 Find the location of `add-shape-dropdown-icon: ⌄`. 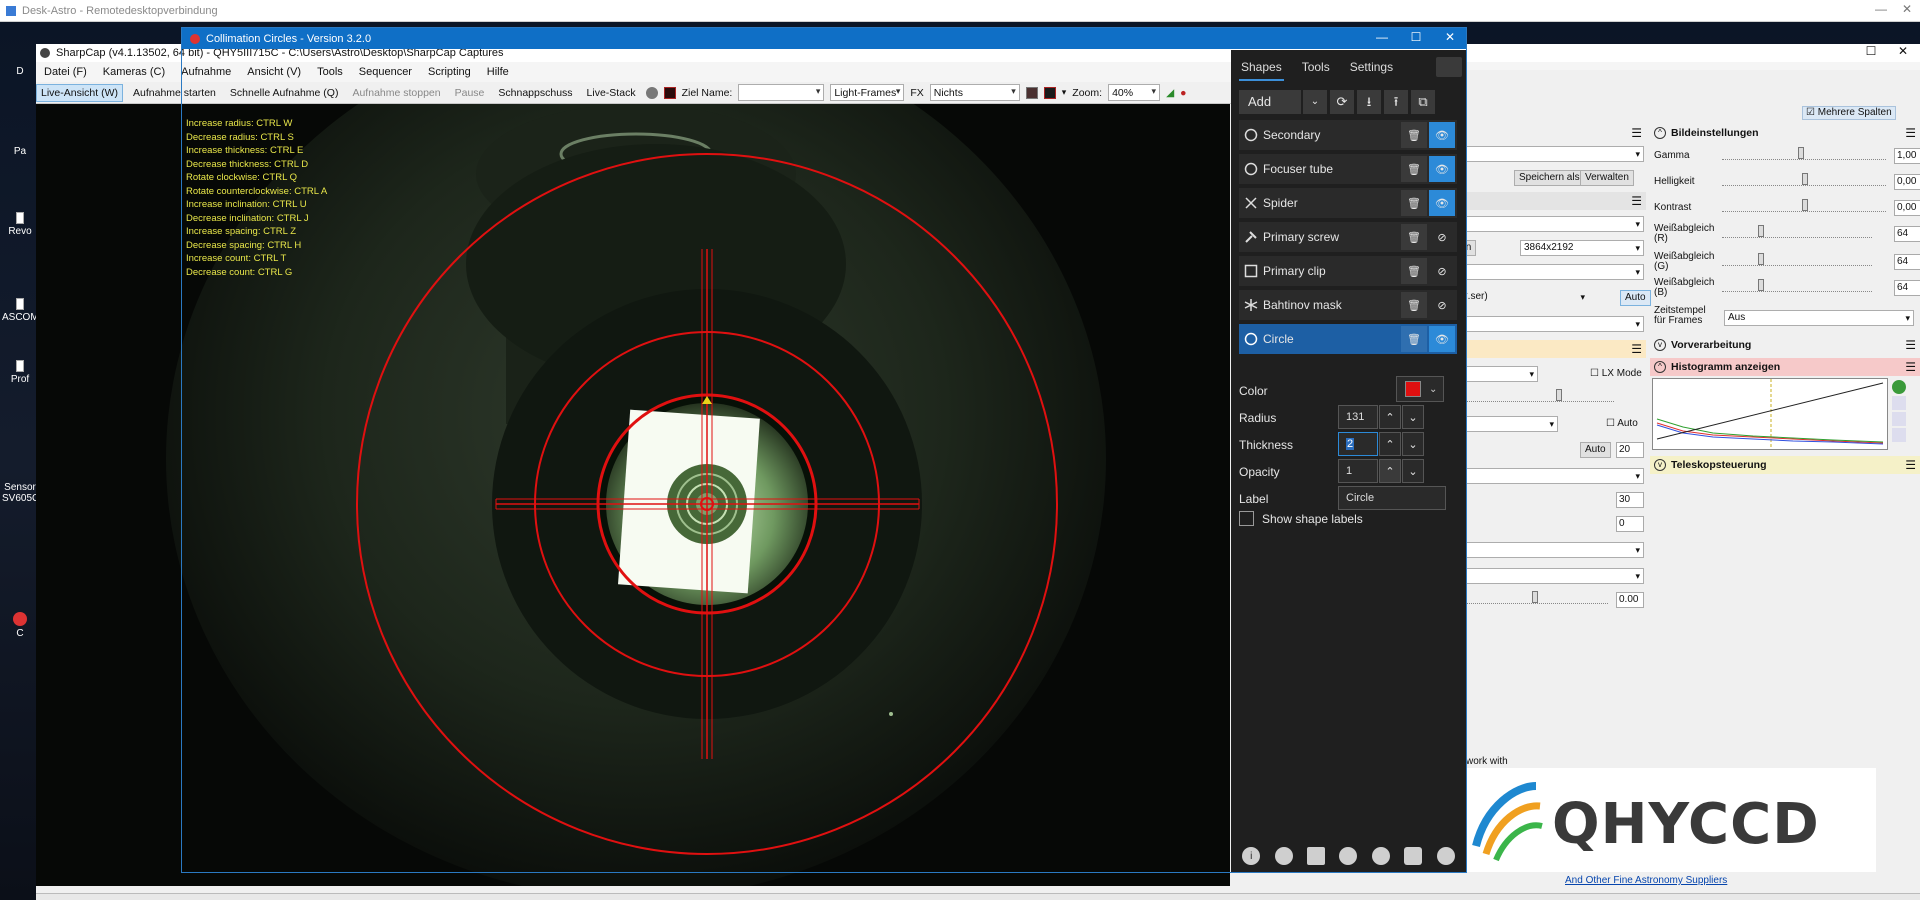

add-shape-dropdown-icon: ⌄ is located at coordinates (1315, 102).